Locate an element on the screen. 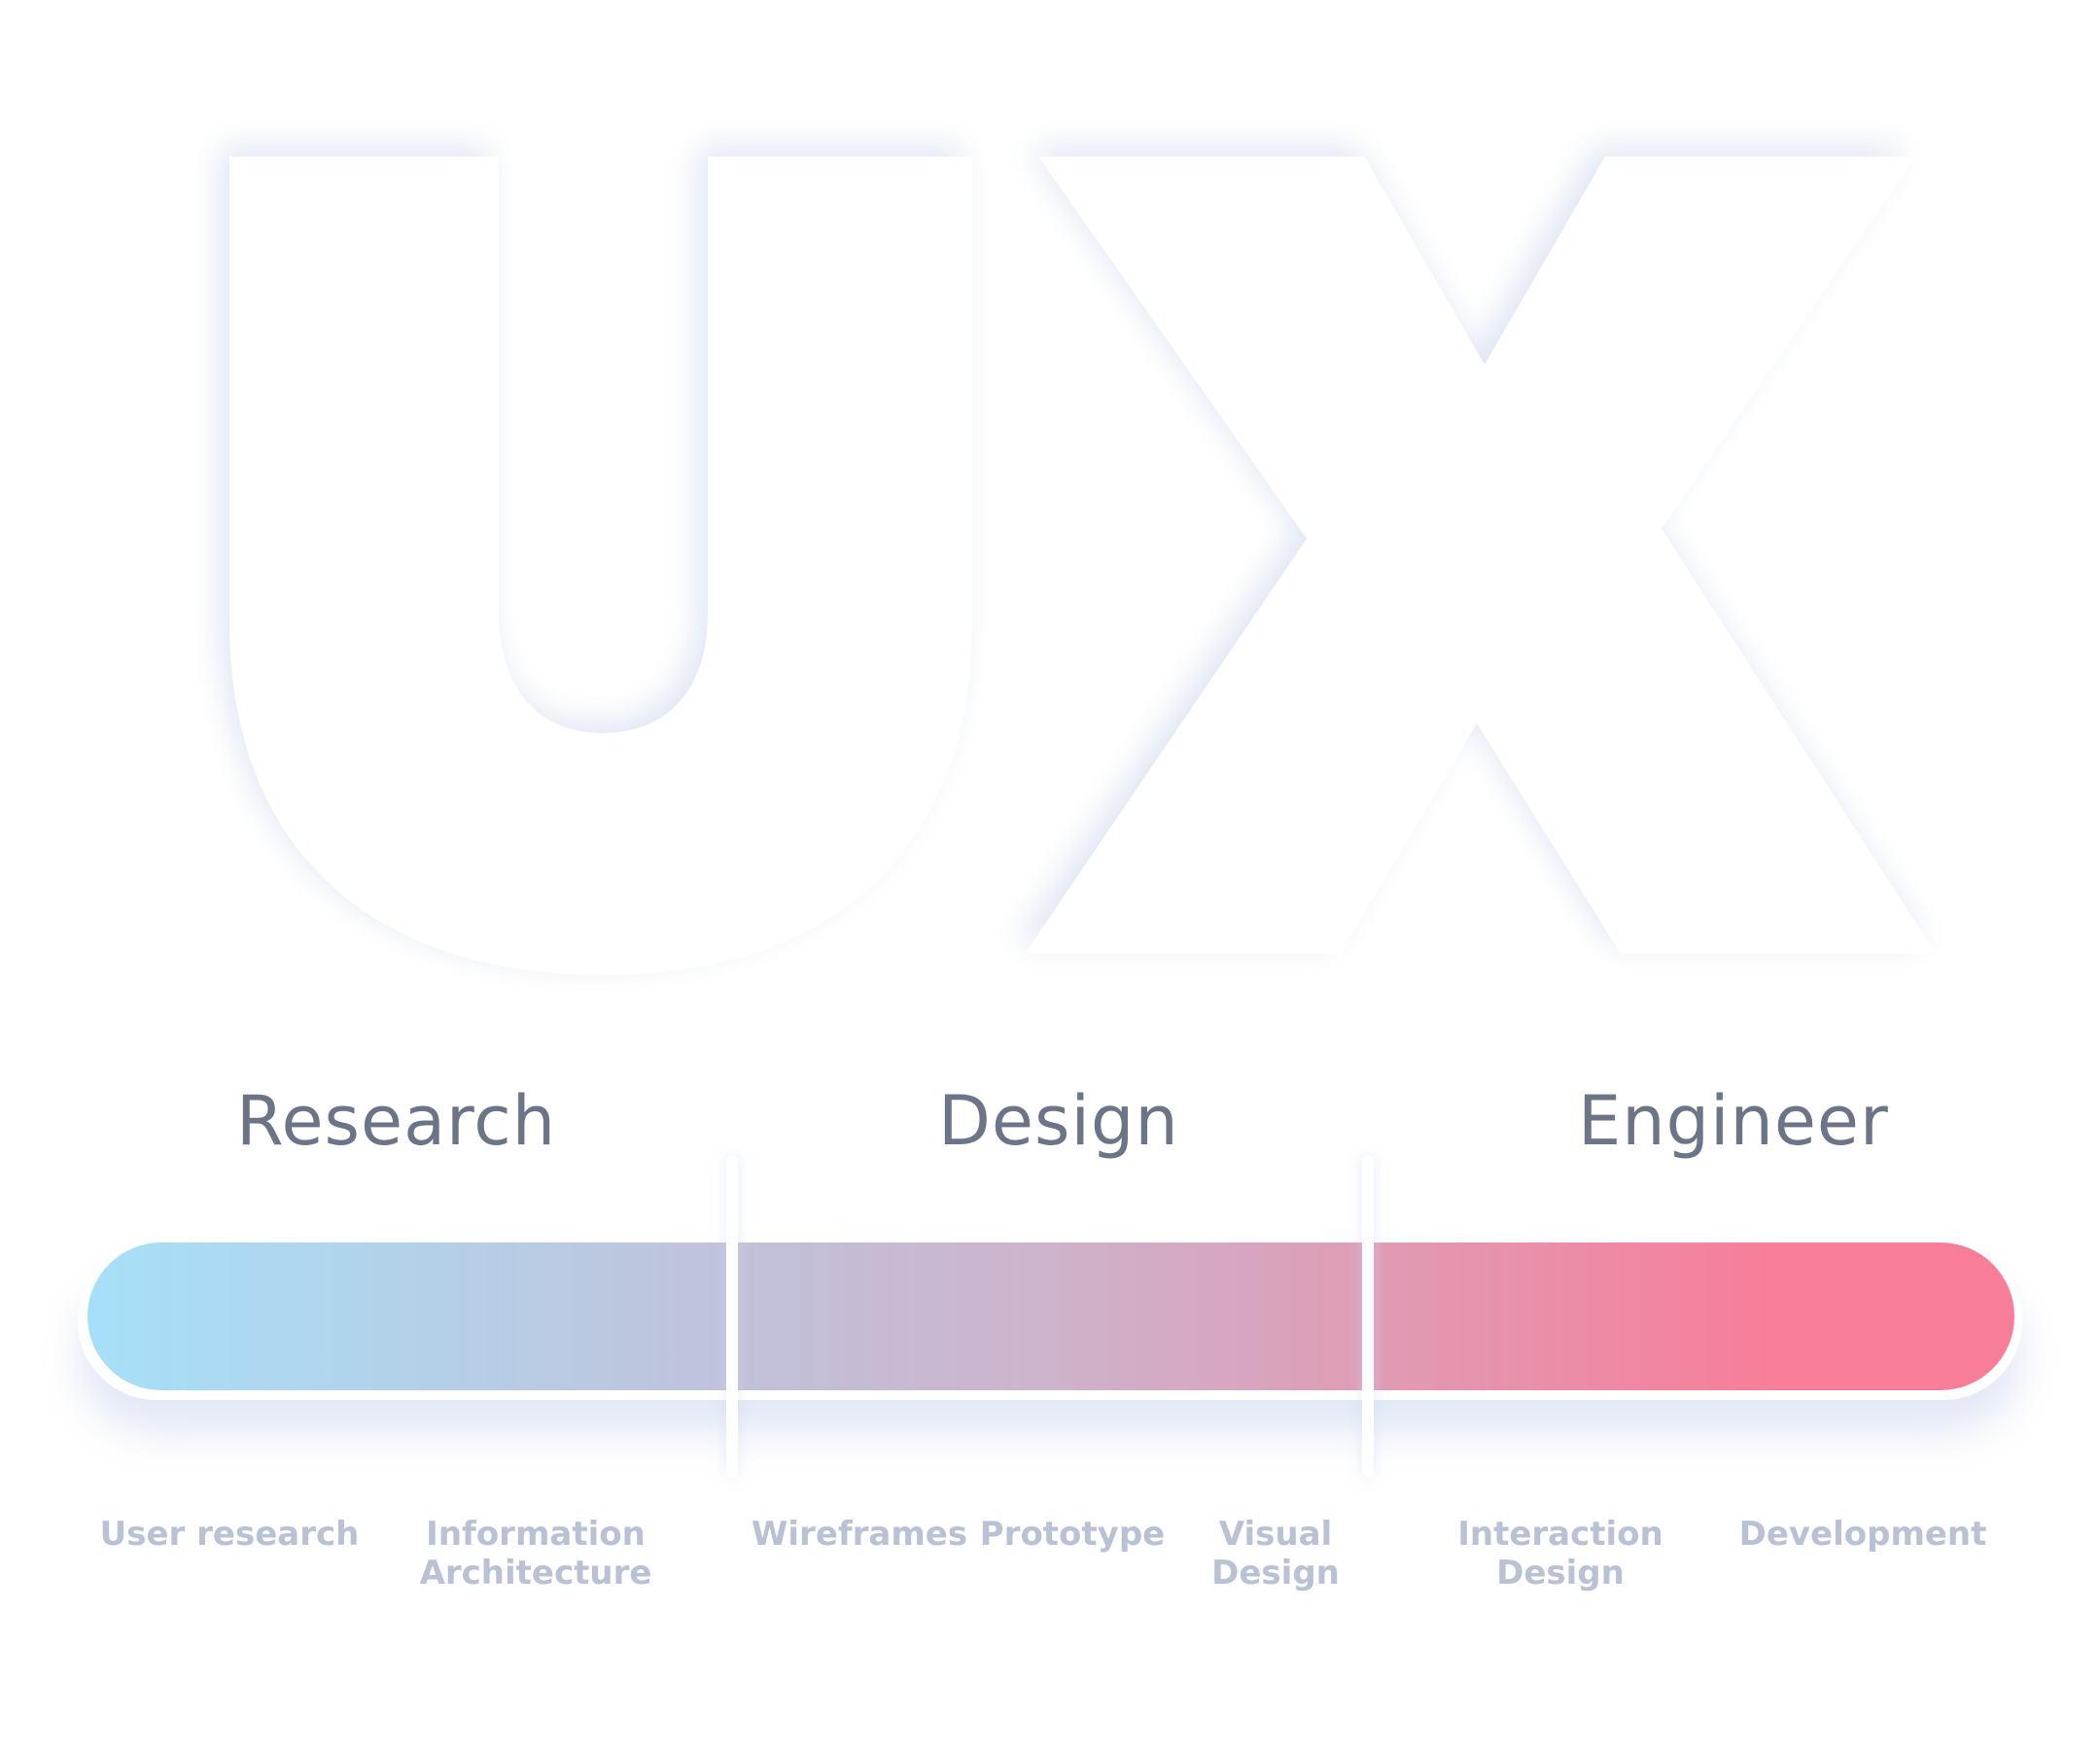 The image size is (2100, 1750). step-label-line1: Prototype is located at coordinates (1072, 1534).